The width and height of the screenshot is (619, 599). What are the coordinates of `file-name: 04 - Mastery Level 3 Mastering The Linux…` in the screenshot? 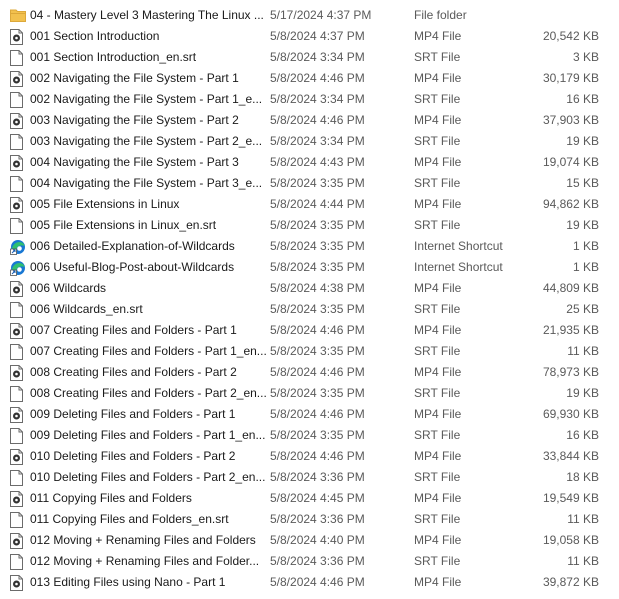 It's located at (147, 15).